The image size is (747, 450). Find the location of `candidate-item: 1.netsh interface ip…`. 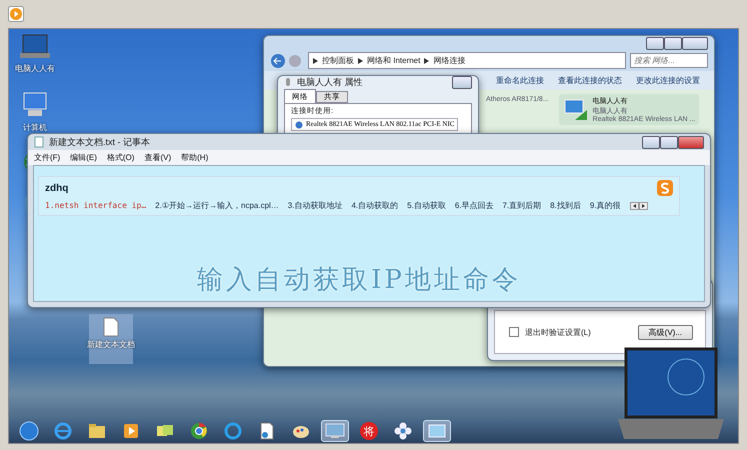

candidate-item: 1.netsh interface ip… is located at coordinates (95, 205).